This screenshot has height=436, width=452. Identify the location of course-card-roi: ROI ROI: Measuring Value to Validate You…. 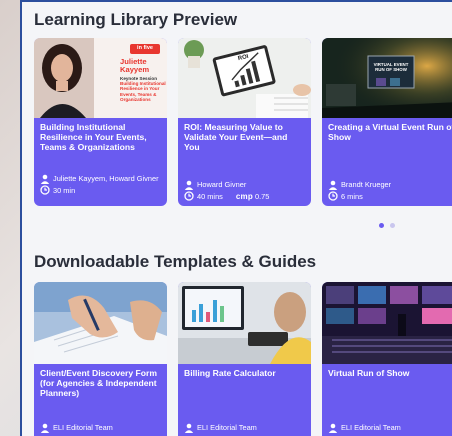
(244, 122).